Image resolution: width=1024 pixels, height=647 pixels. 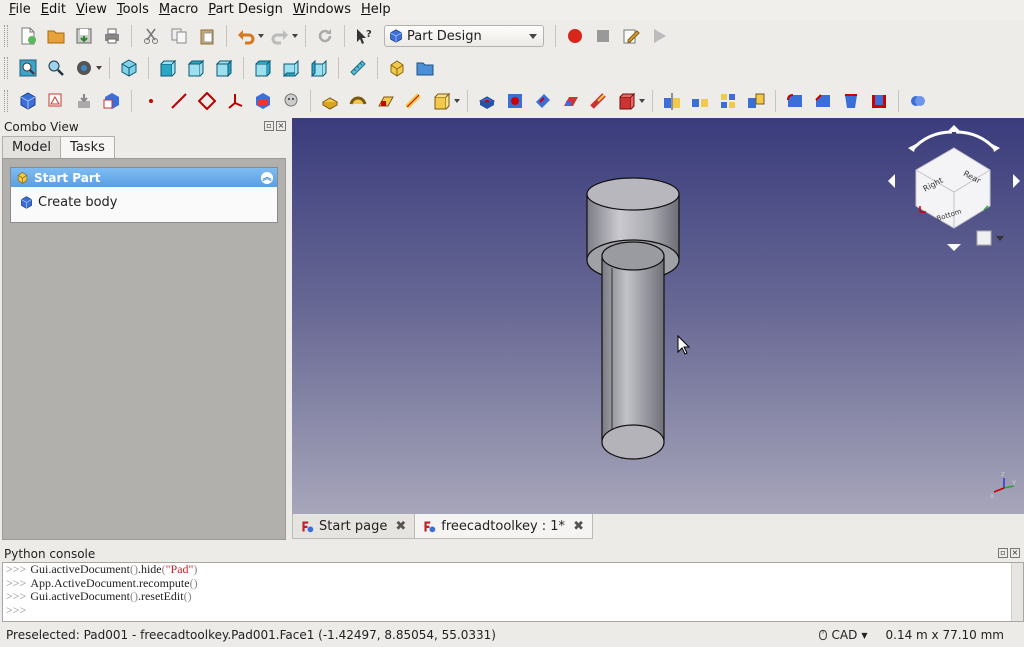 What do you see at coordinates (918, 101) in the screenshot?
I see `boolean-button` at bounding box center [918, 101].